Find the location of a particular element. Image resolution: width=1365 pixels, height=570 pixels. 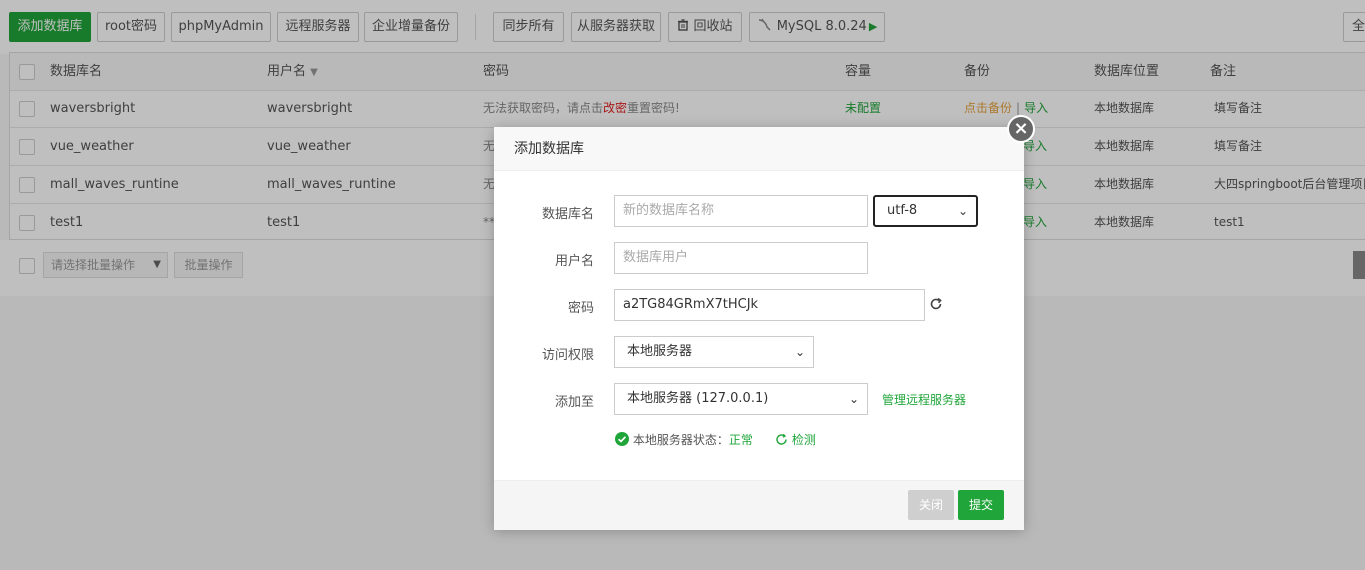

server-status: 本地服务器状态：正常 is located at coordinates (684, 439).